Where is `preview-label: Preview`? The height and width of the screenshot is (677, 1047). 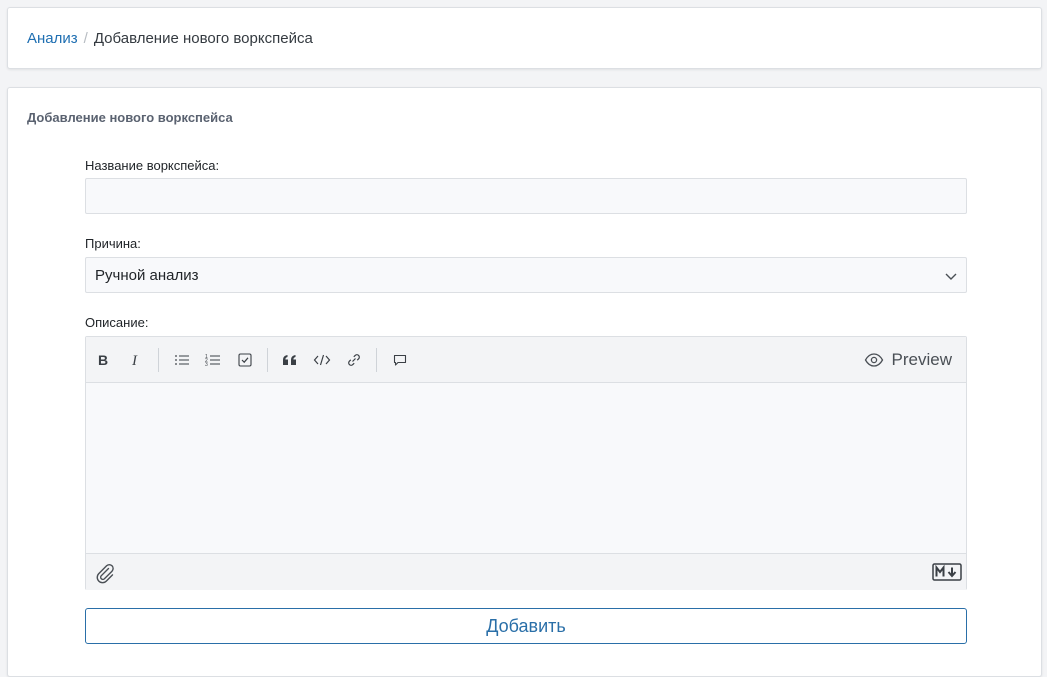 preview-label: Preview is located at coordinates (921, 359).